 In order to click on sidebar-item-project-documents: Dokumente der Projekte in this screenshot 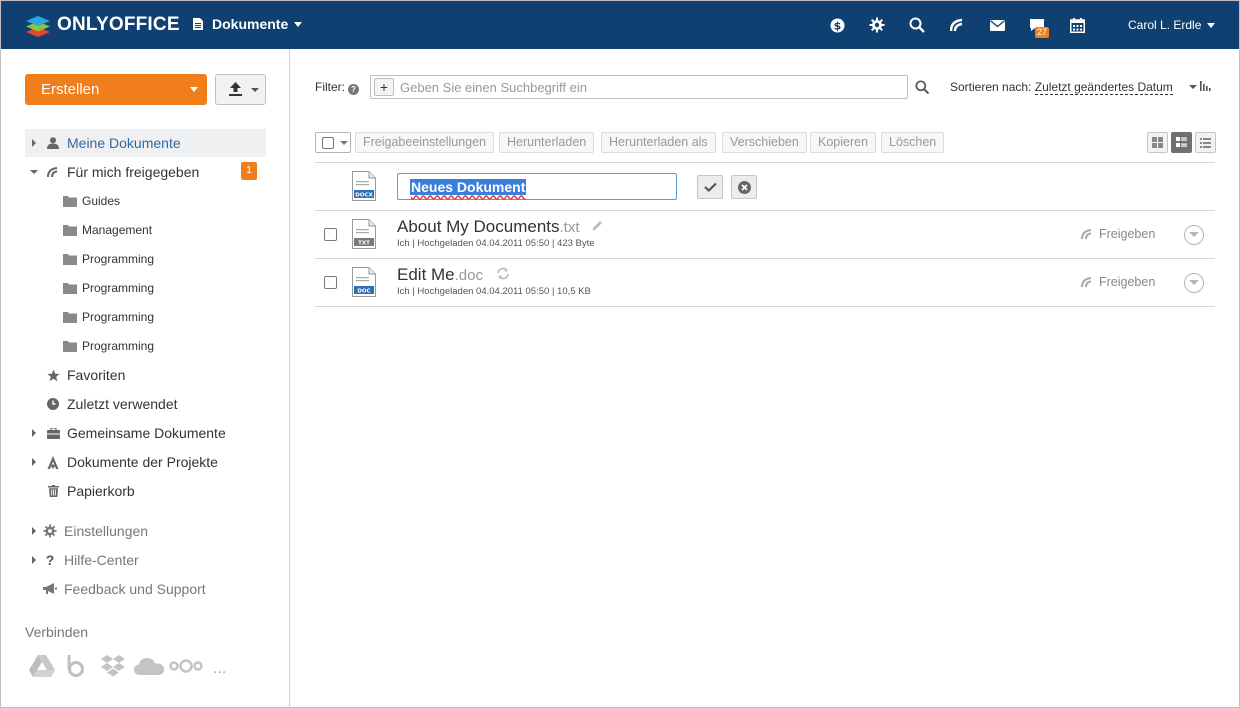, I will do `click(145, 462)`.